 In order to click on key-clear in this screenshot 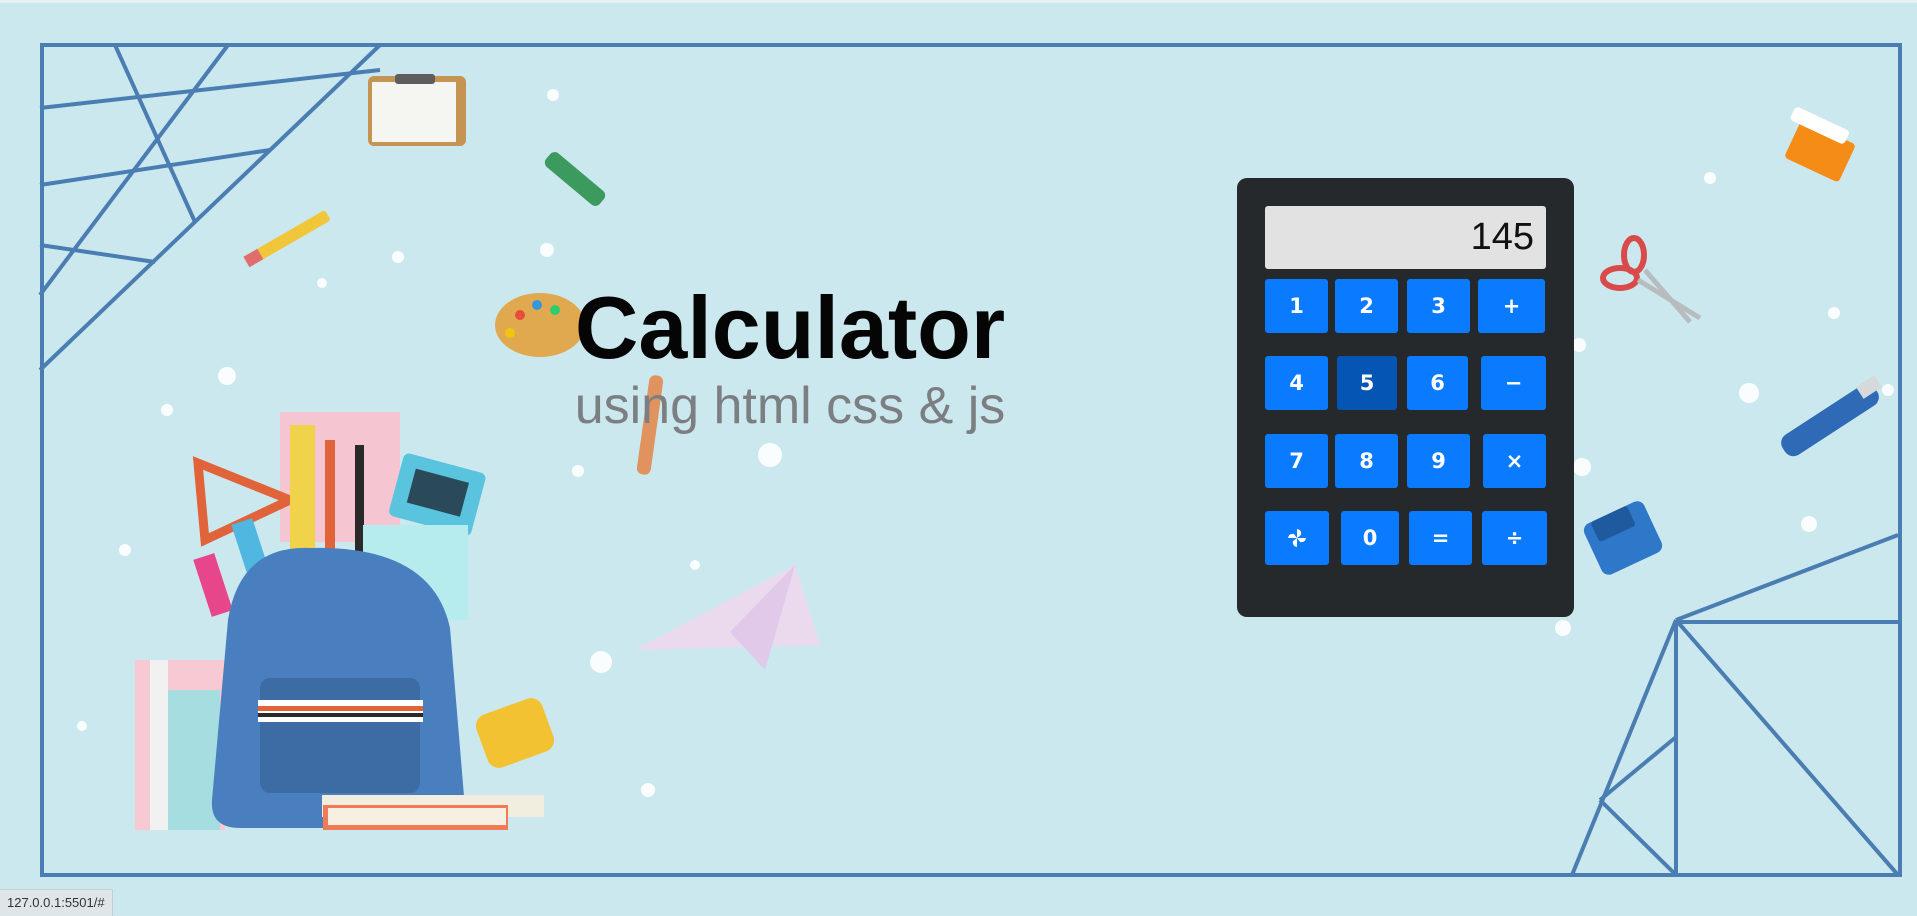, I will do `click(1297, 538)`.